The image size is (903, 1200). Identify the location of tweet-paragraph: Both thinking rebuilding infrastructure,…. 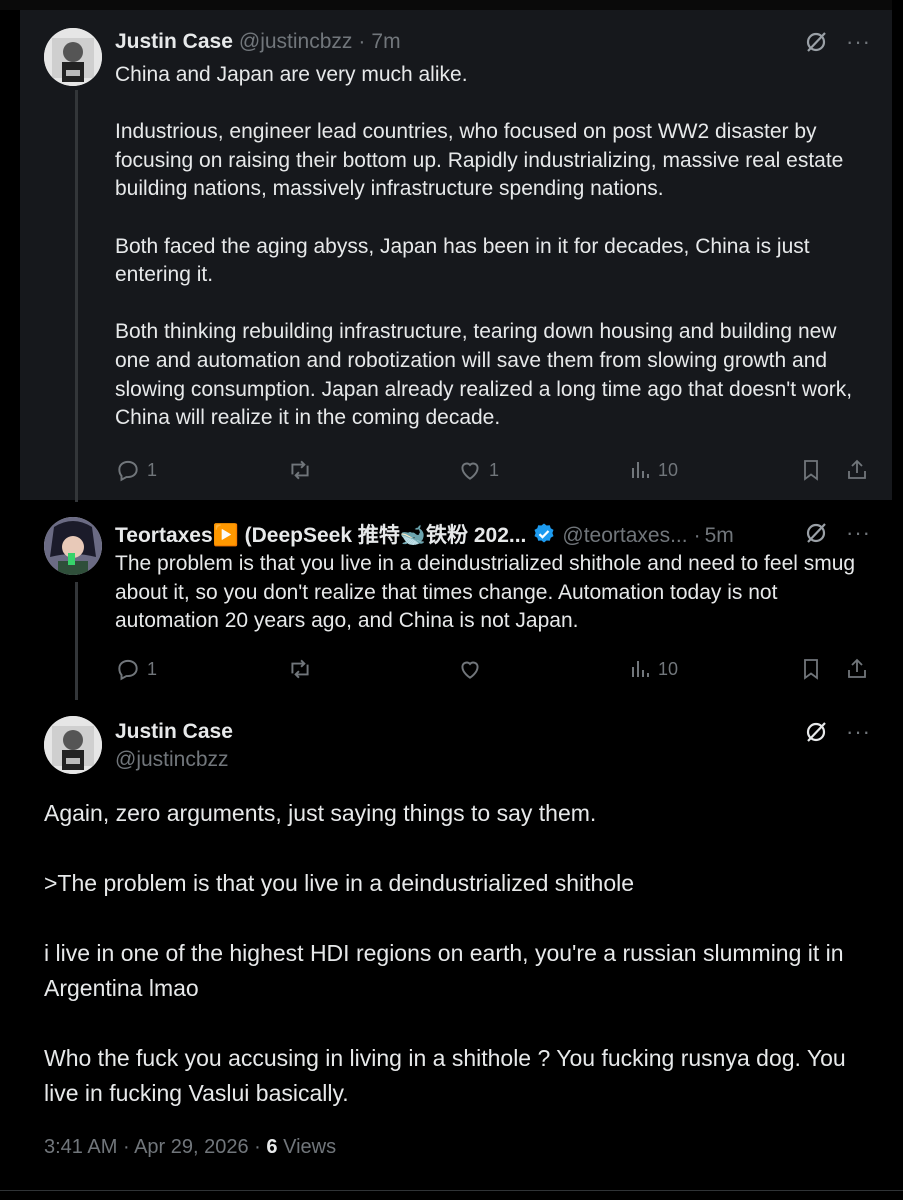
(484, 375).